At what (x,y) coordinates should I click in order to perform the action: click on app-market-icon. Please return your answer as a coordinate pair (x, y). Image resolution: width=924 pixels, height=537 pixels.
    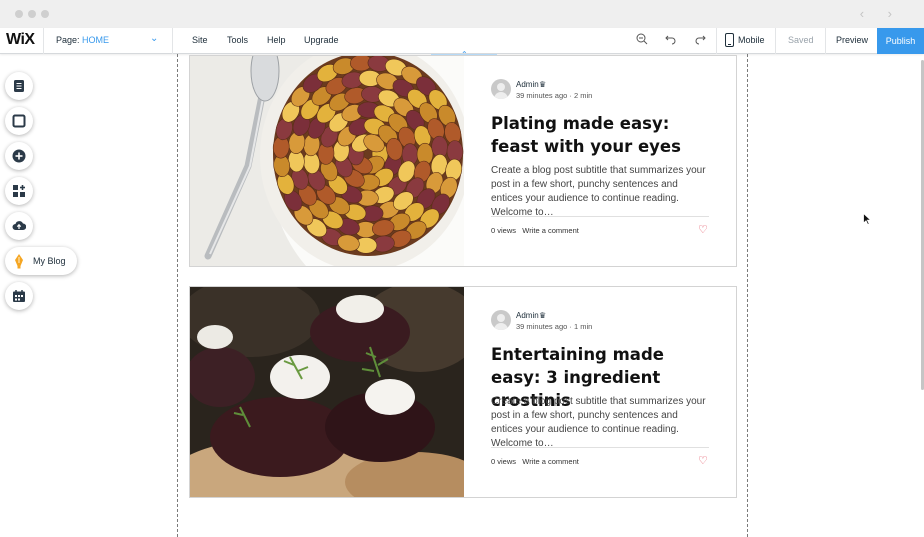
    Looking at the image, I should click on (19, 191).